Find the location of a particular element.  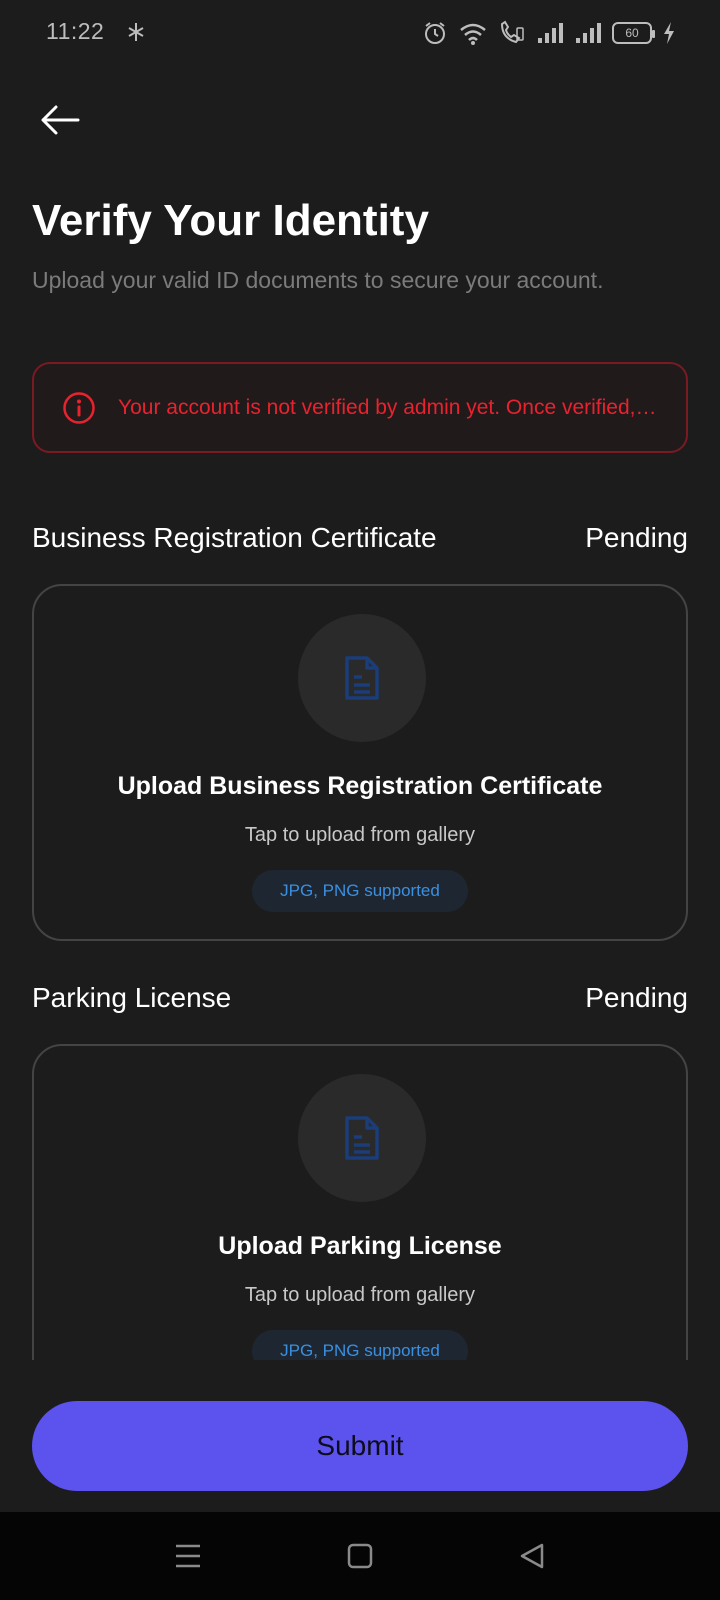

menu-icon is located at coordinates (188, 1556).